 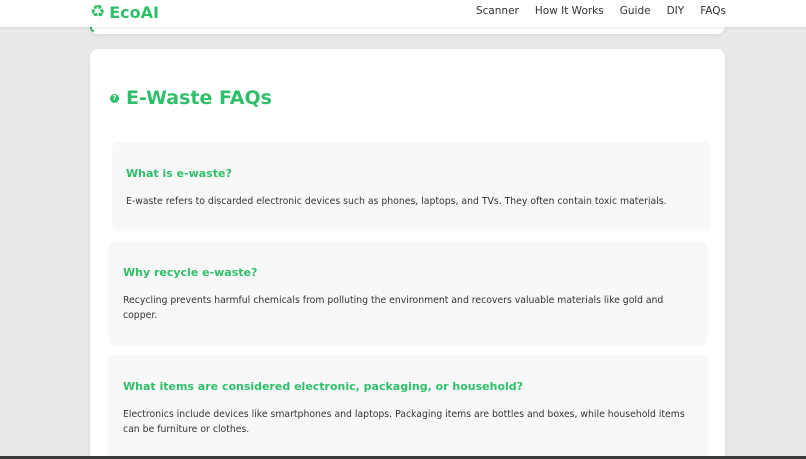 I want to click on question-circle-icon: ?, so click(x=114, y=98).